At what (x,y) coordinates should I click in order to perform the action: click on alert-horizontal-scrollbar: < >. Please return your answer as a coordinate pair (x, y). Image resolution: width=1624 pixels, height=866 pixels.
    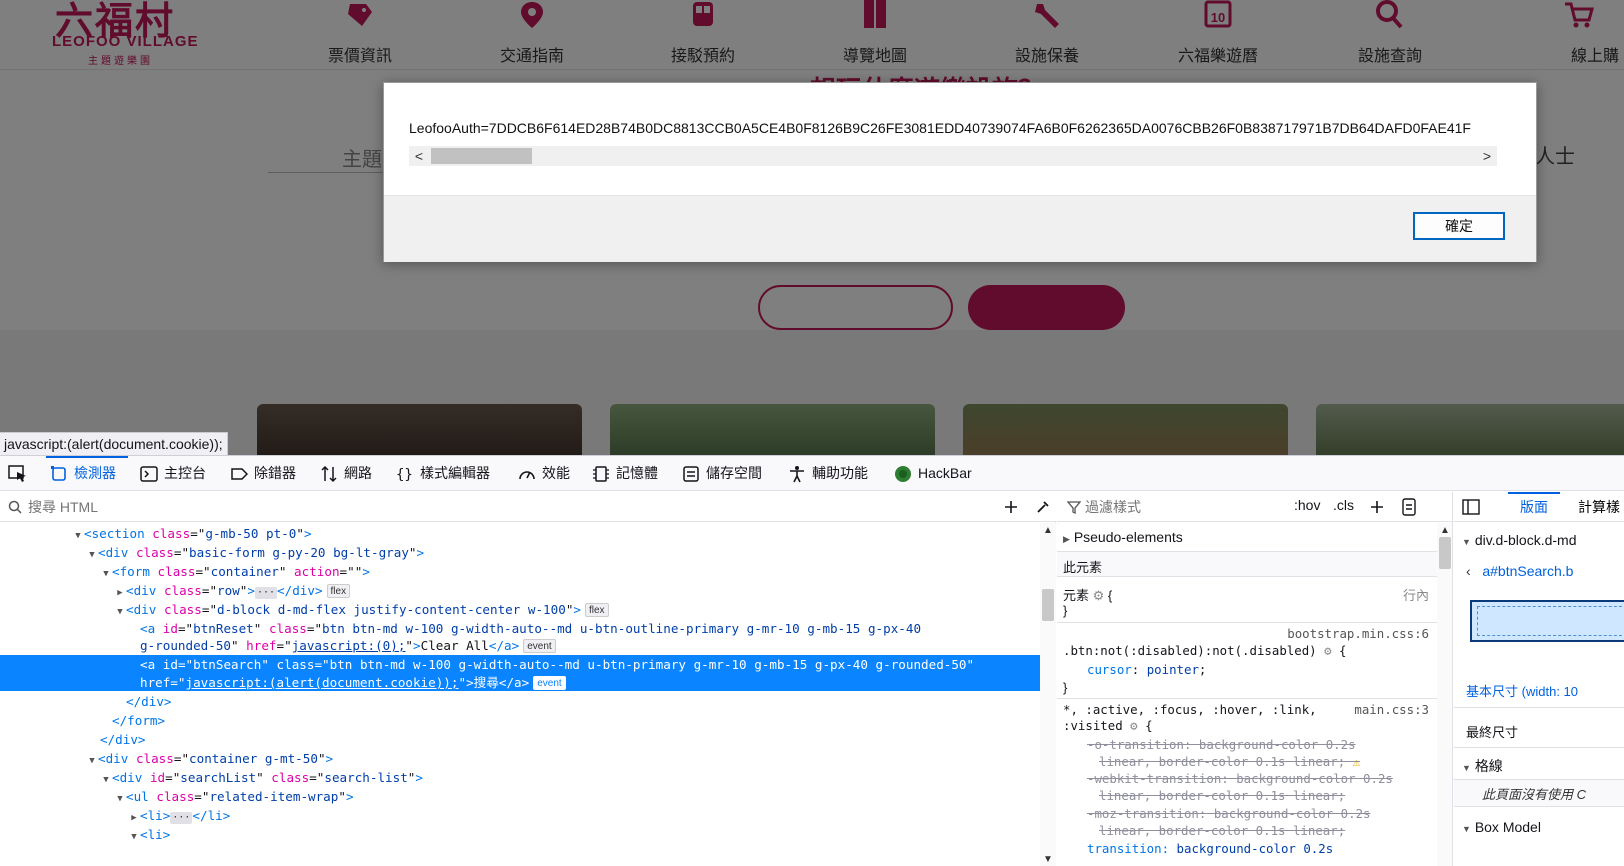
    Looking at the image, I should click on (953, 156).